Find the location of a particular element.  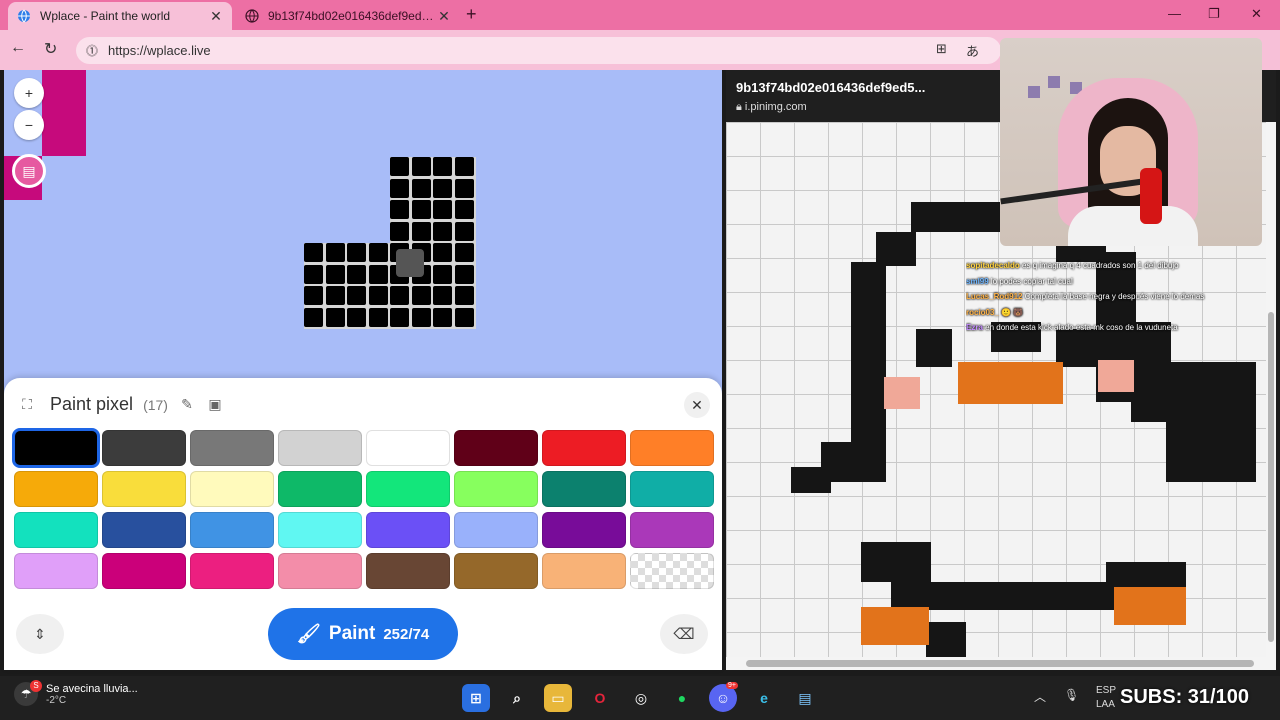

color-swatch-transparent is located at coordinates (672, 571).